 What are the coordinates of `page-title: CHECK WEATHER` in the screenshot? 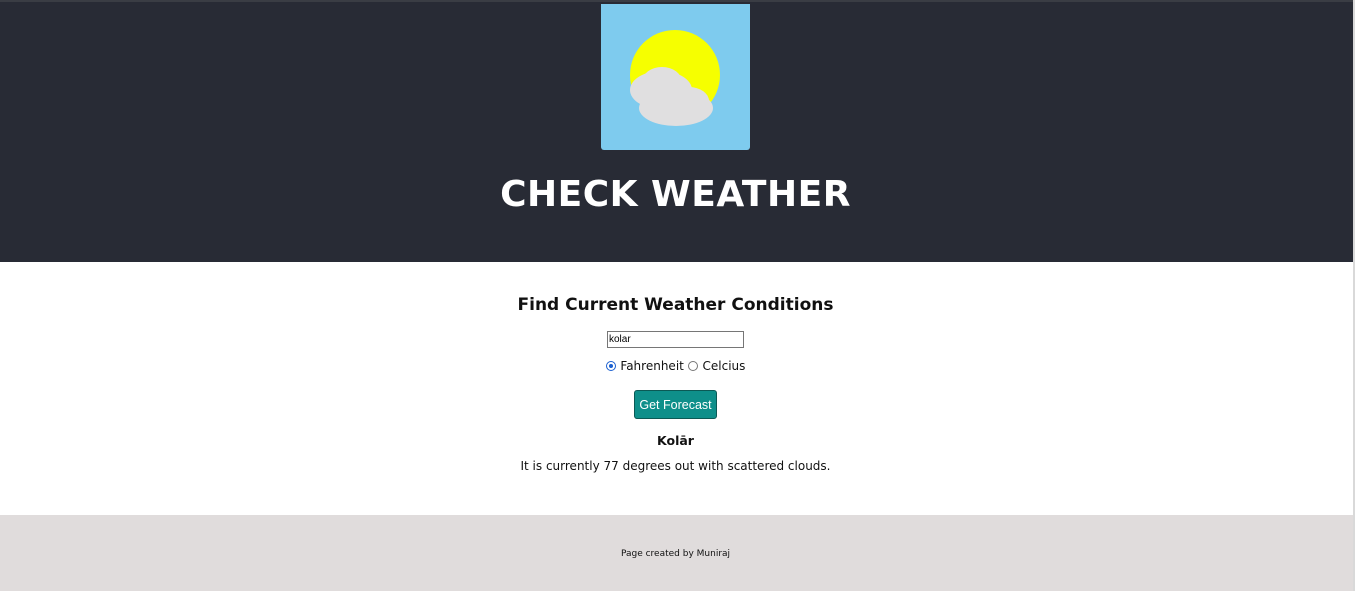 It's located at (675, 194).